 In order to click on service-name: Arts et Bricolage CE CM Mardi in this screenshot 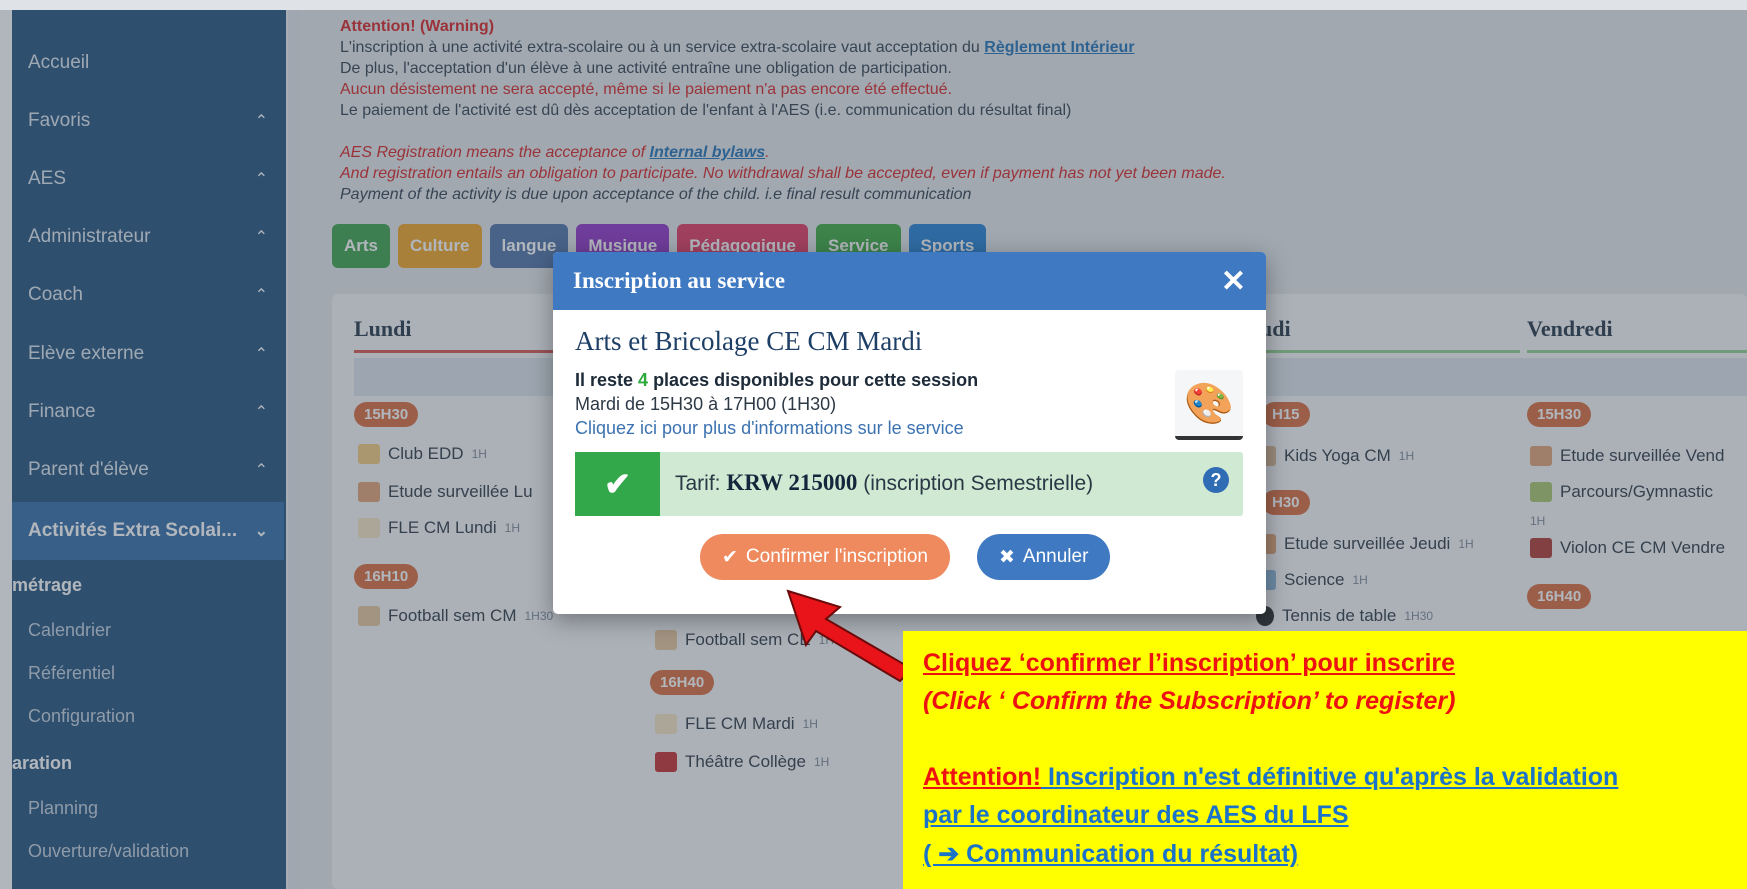, I will do `click(749, 341)`.